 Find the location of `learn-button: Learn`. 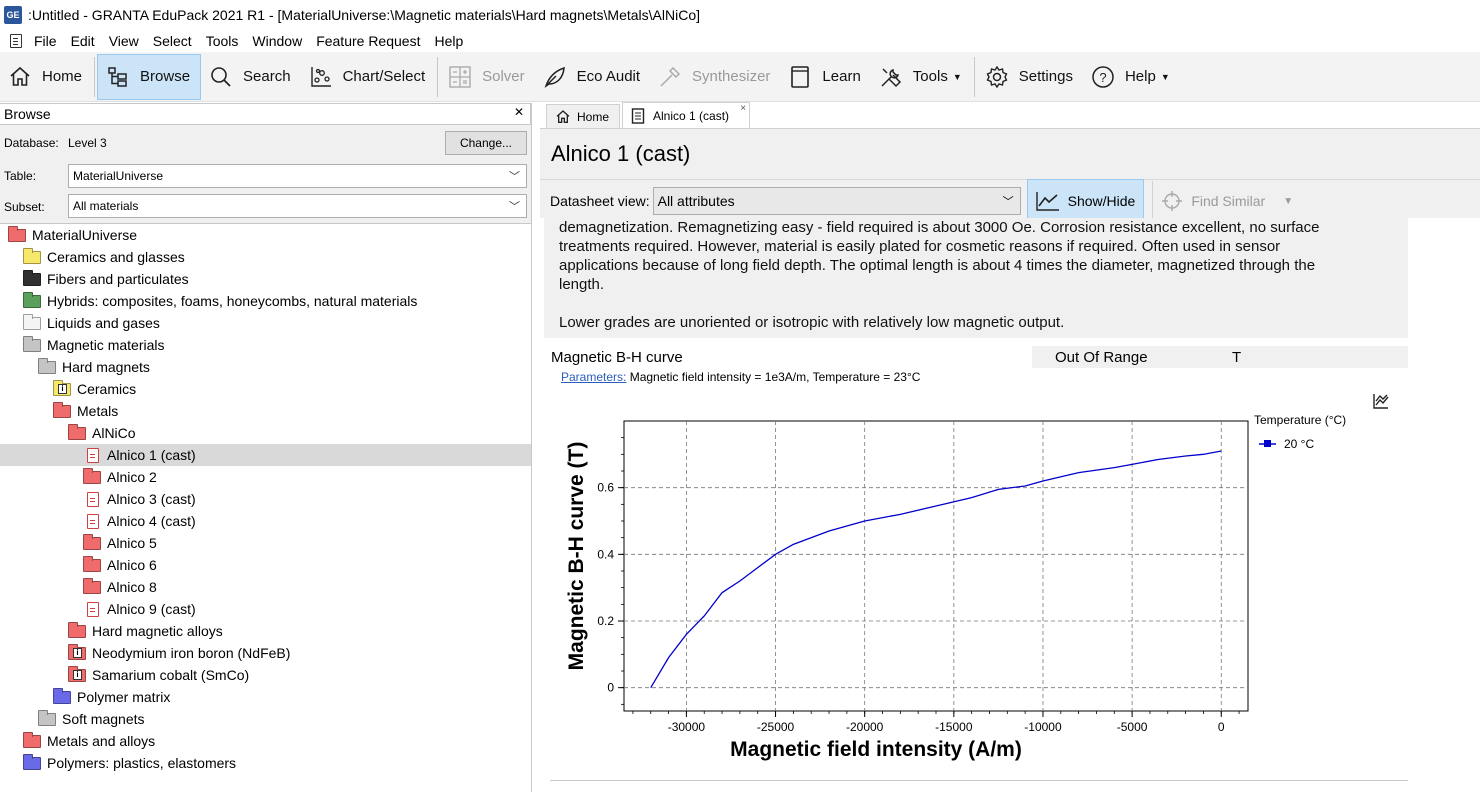

learn-button: Learn is located at coordinates (825, 77).